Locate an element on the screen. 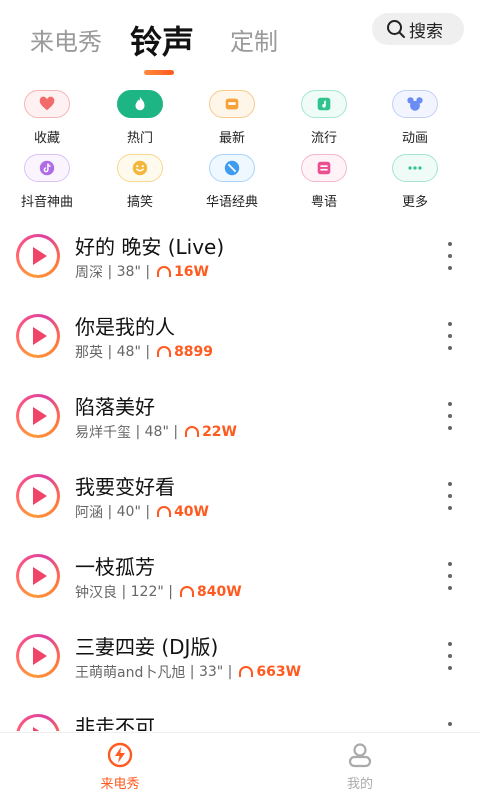 The image size is (480, 800). smile-icon is located at coordinates (140, 168).